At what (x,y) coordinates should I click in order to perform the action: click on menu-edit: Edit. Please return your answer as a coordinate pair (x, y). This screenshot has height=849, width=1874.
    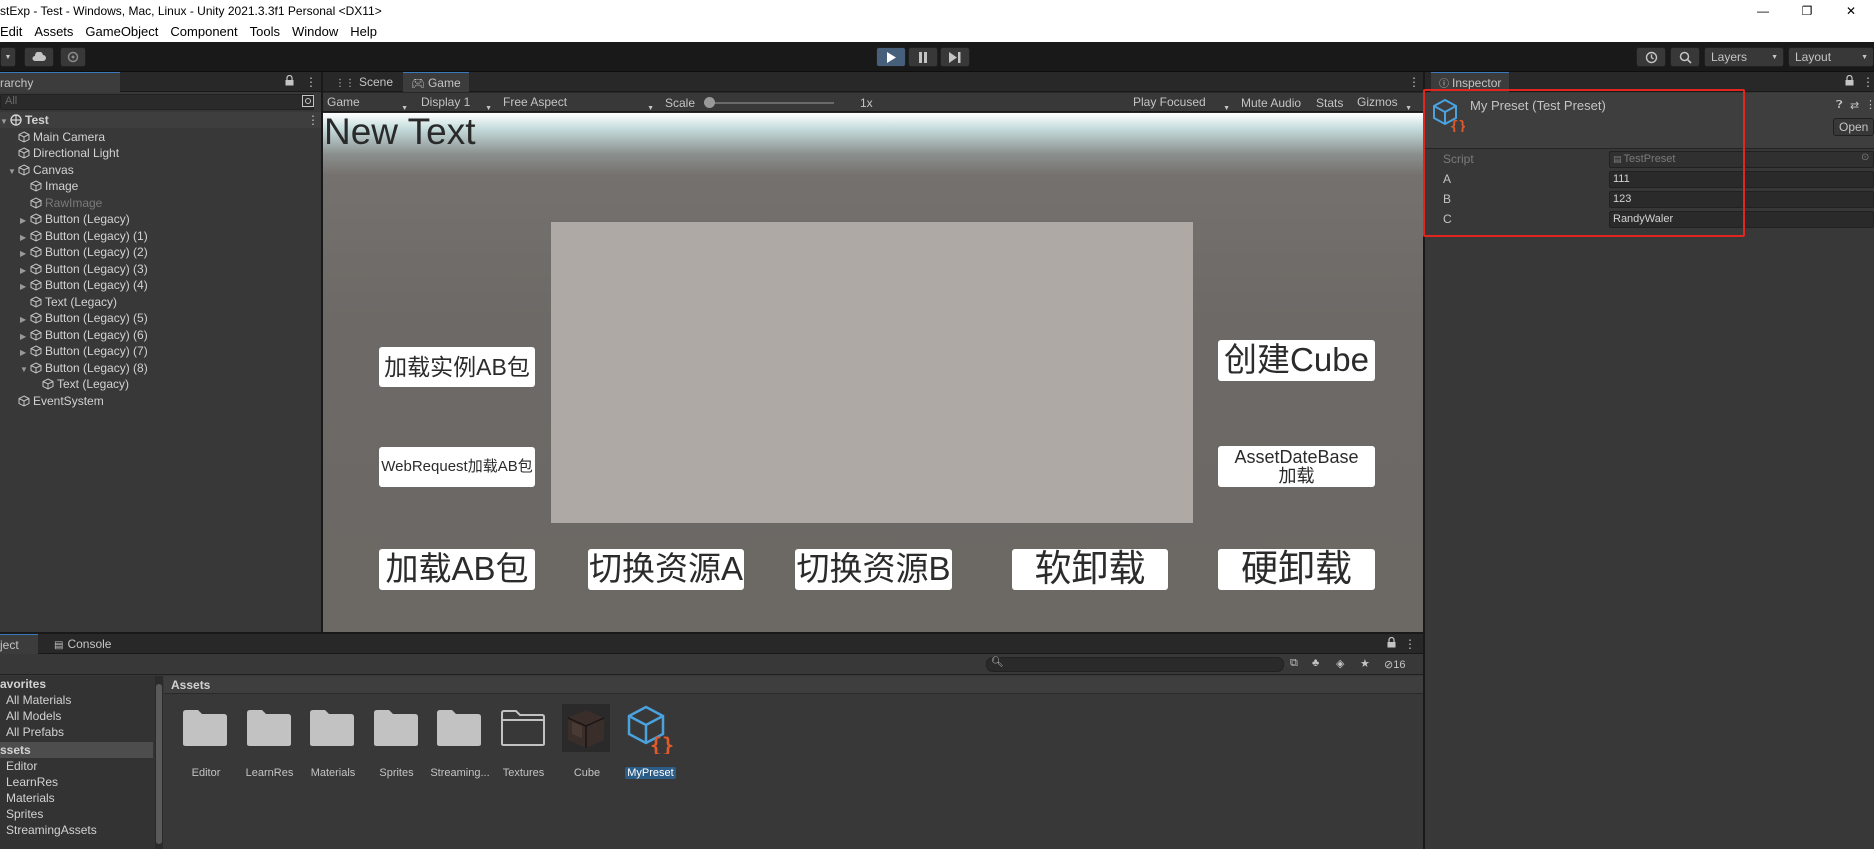
    Looking at the image, I should click on (14, 32).